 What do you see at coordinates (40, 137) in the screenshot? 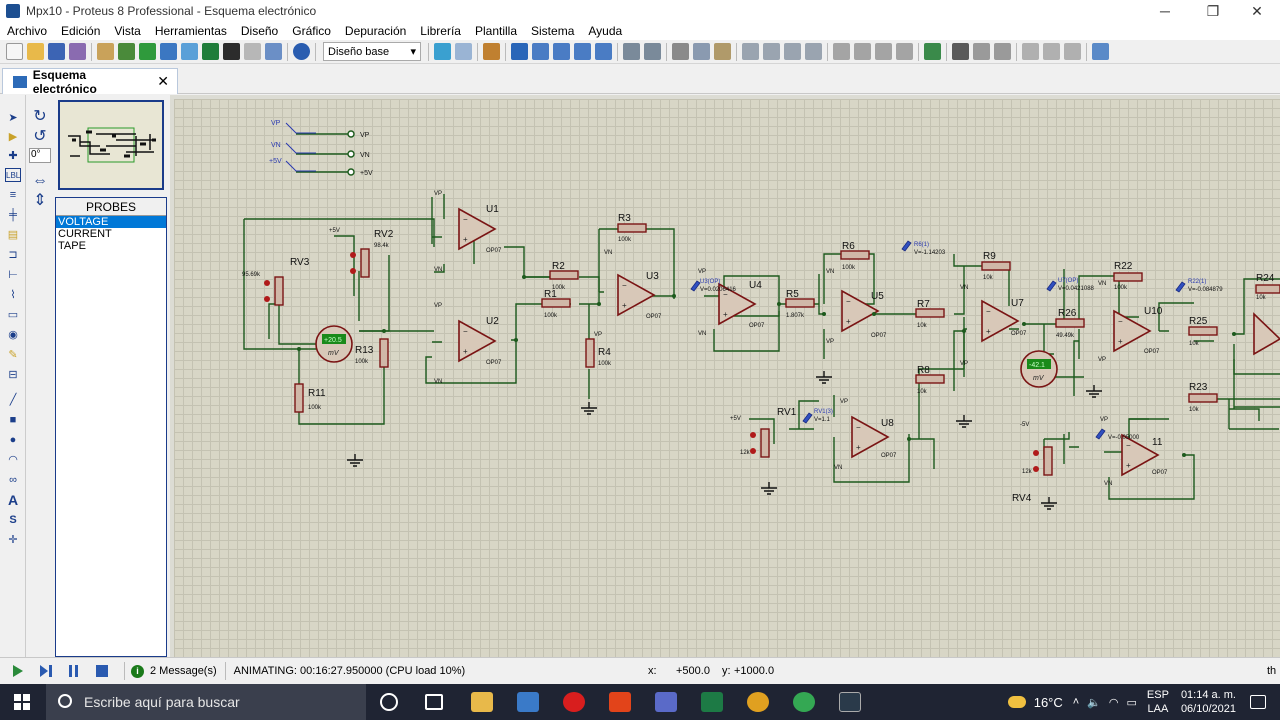
I see `rotate-anticlockwise-icon: ↺` at bounding box center [40, 137].